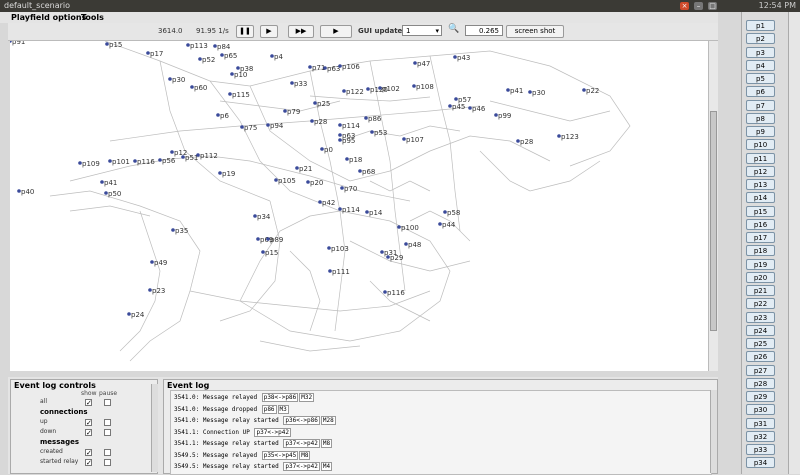  Describe the element at coordinates (269, 409) in the screenshot. I see `event-host-link: p86` at that location.